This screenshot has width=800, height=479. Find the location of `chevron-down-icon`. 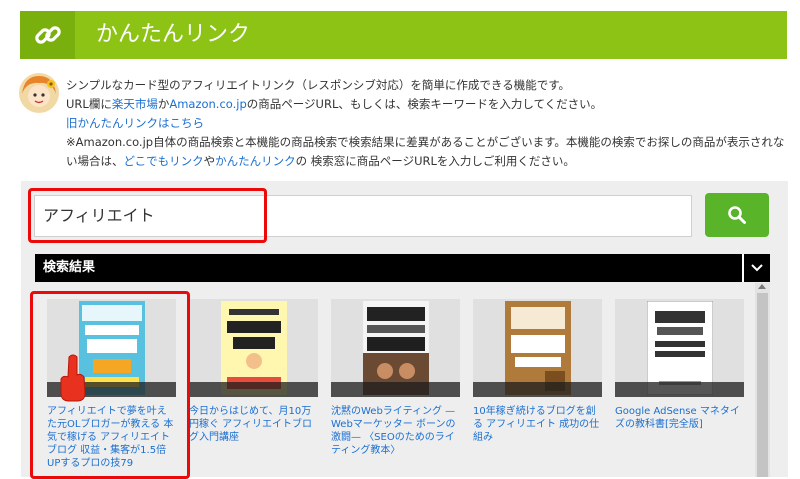

chevron-down-icon is located at coordinates (757, 268).